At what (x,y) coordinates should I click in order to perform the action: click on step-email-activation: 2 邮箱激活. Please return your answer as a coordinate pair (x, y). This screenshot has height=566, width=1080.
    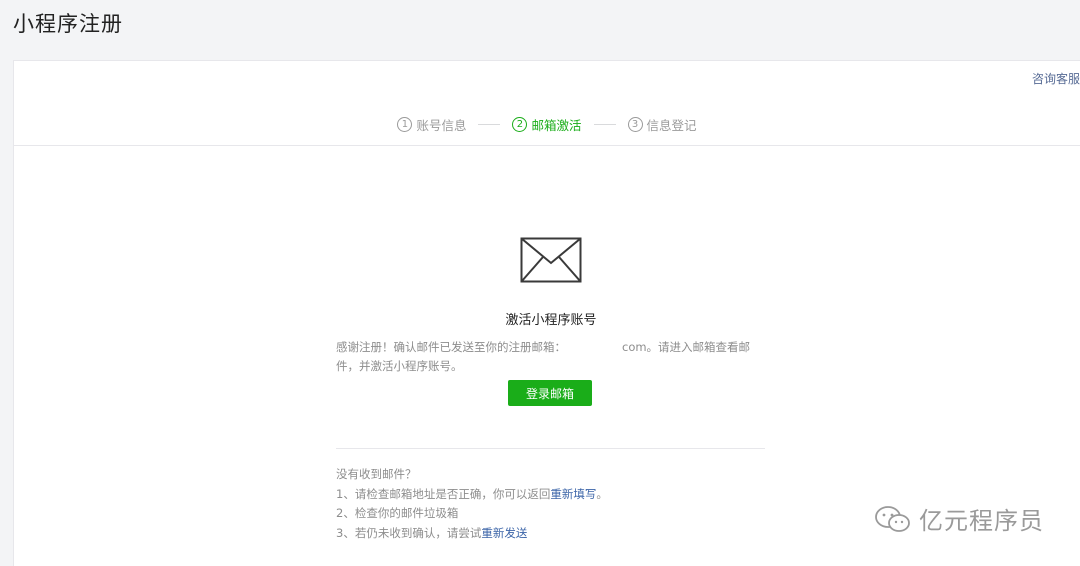
    Looking at the image, I should click on (547, 124).